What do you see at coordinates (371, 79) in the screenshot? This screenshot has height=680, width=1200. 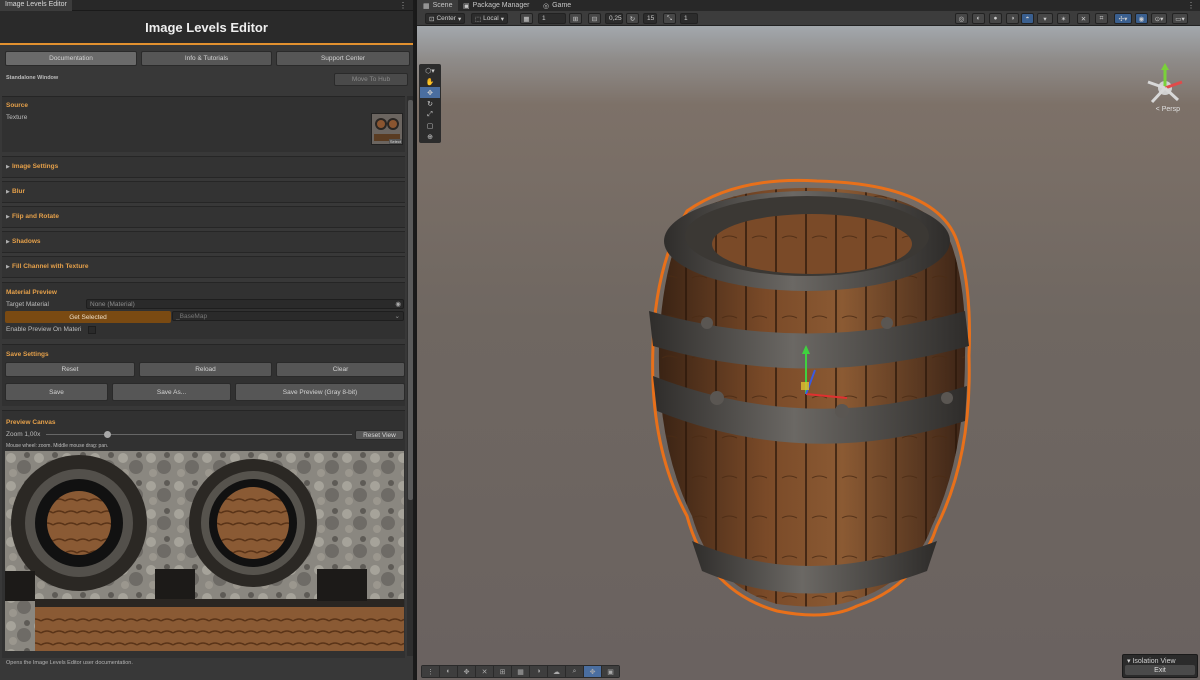 I see `move-to-hub-button: Move To Hub` at bounding box center [371, 79].